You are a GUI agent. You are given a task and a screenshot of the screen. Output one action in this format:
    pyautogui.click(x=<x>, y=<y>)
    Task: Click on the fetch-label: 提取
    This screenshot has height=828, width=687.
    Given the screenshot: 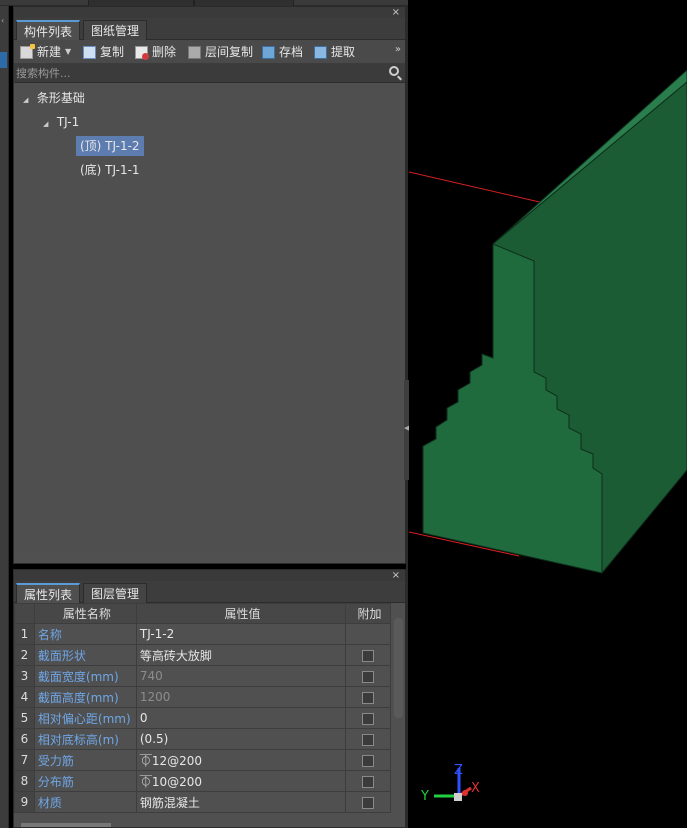 What is the action you would take?
    pyautogui.click(x=343, y=52)
    